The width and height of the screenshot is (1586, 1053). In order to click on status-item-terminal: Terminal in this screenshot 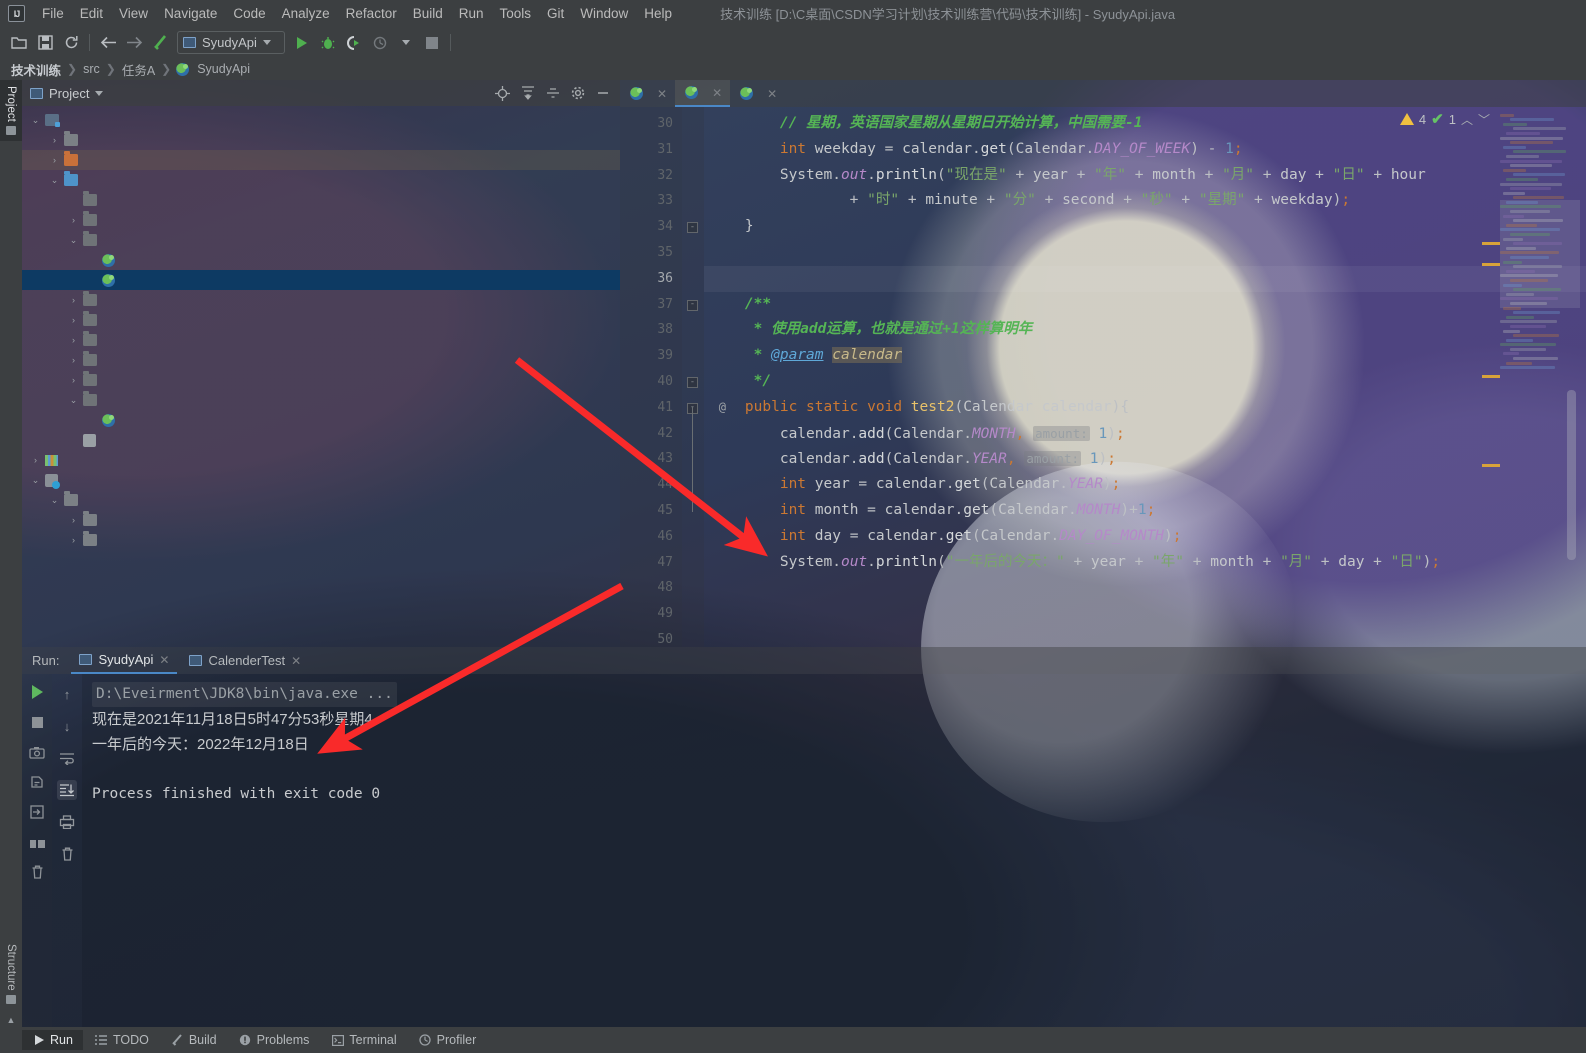, I will do `click(363, 1040)`.